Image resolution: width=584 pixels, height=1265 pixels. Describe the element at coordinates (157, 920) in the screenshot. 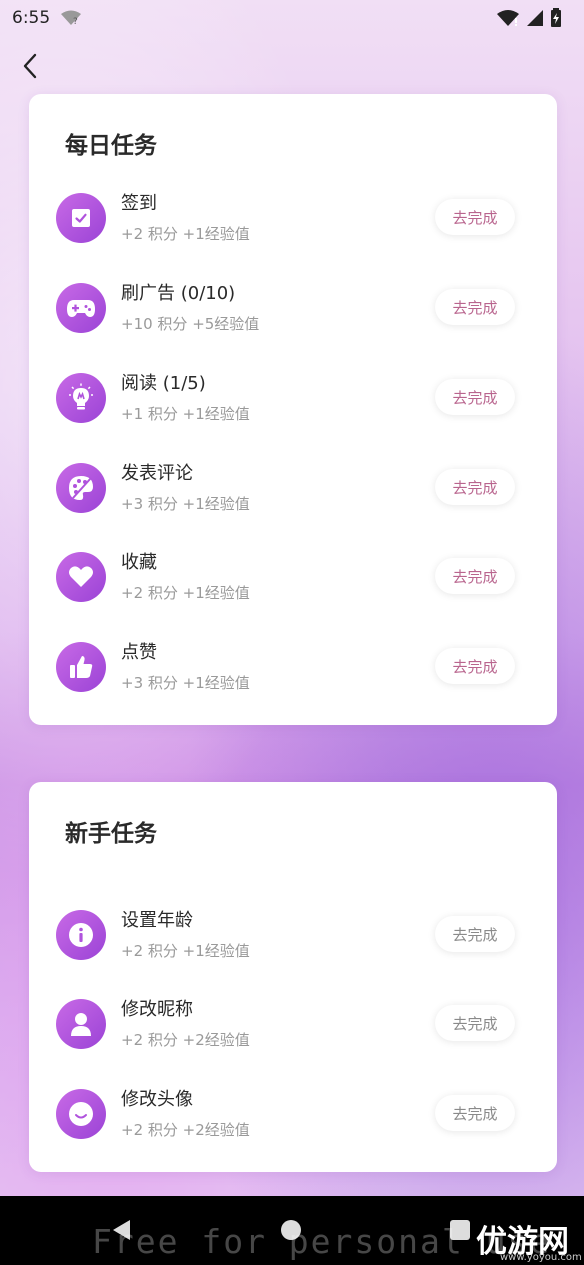

I see `task-name: 设置年龄` at that location.